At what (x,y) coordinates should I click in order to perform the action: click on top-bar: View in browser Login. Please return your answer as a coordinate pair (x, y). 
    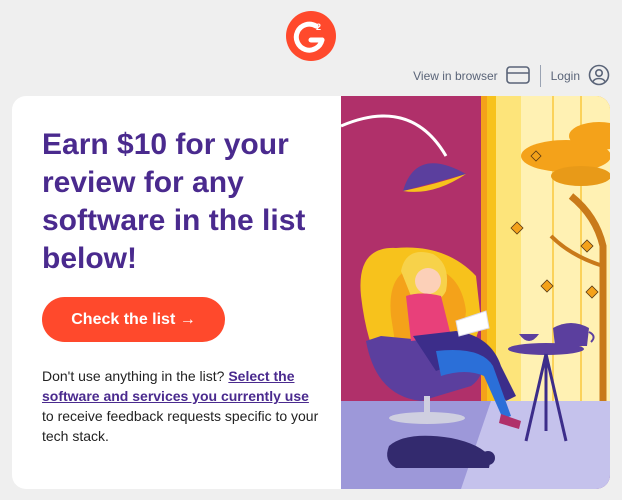
    Looking at the image, I should click on (511, 76).